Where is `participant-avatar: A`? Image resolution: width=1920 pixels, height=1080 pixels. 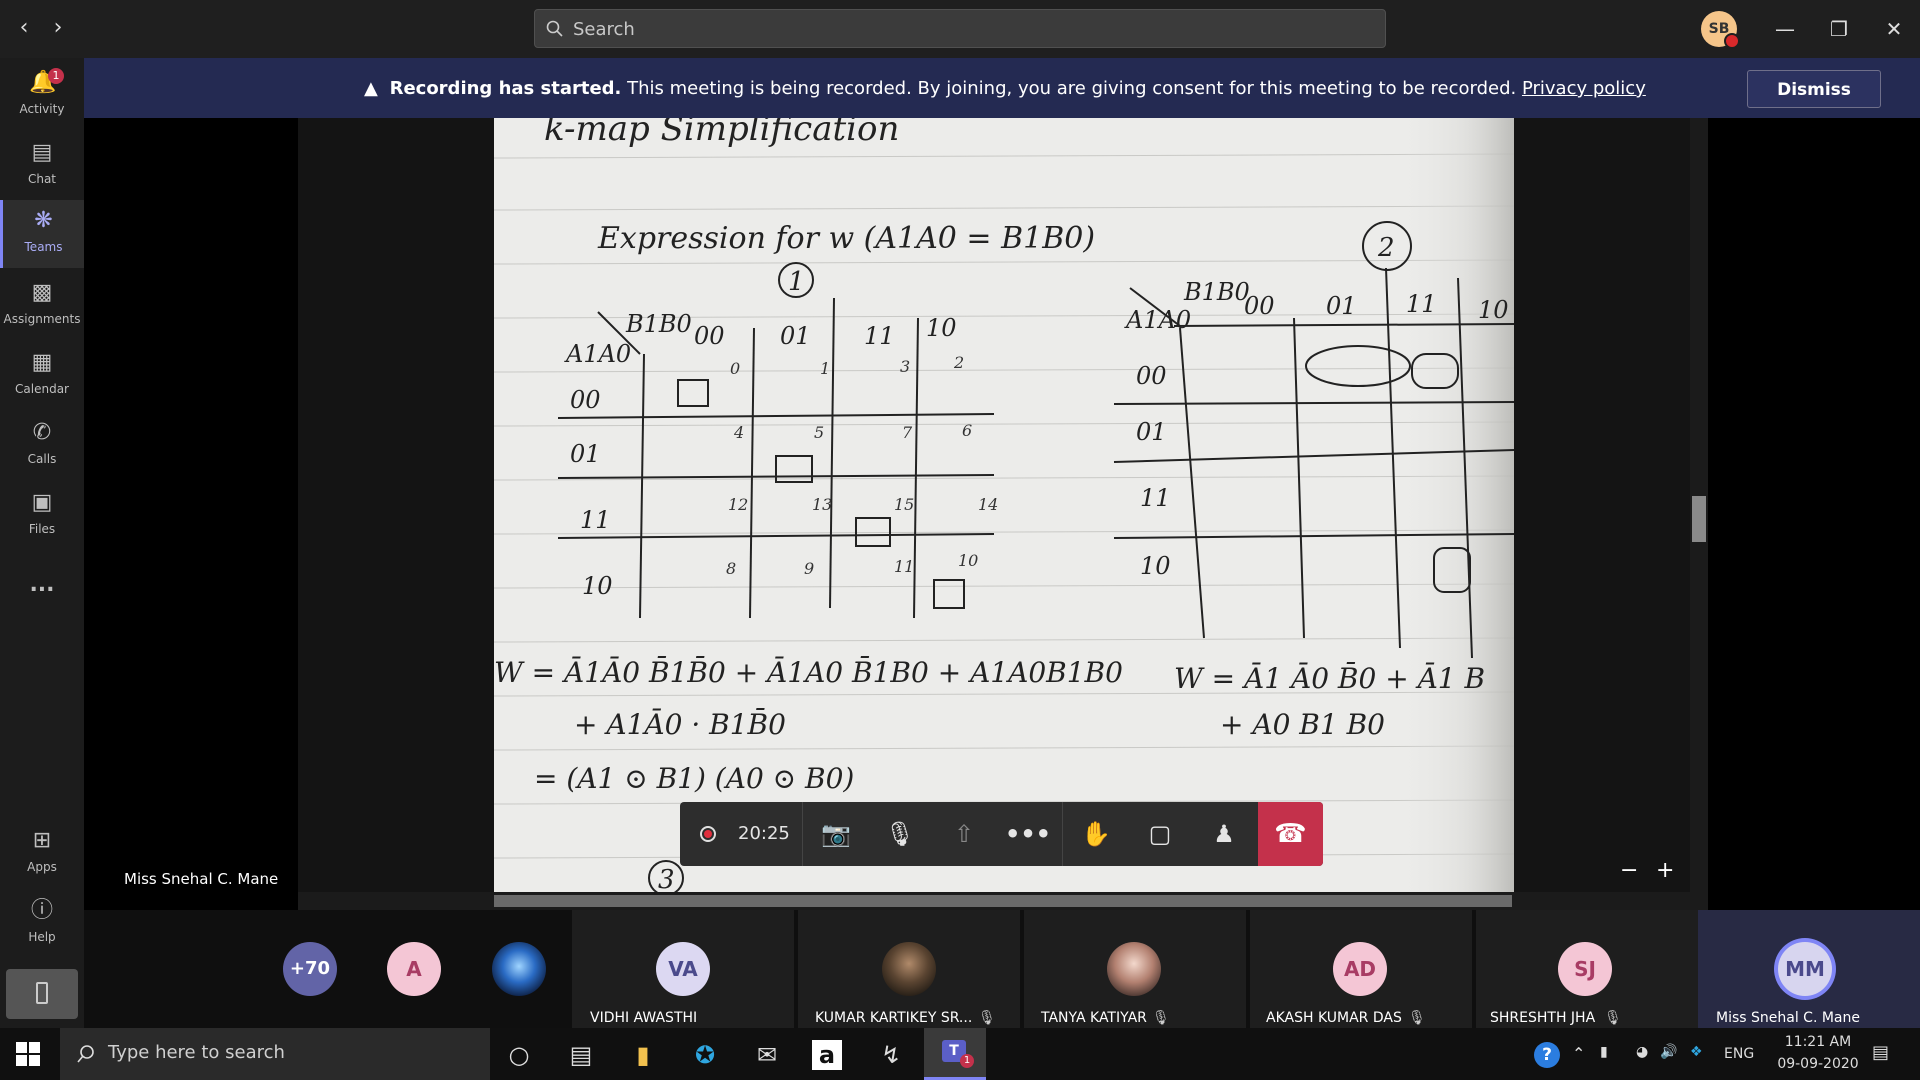
participant-avatar: A is located at coordinates (414, 969).